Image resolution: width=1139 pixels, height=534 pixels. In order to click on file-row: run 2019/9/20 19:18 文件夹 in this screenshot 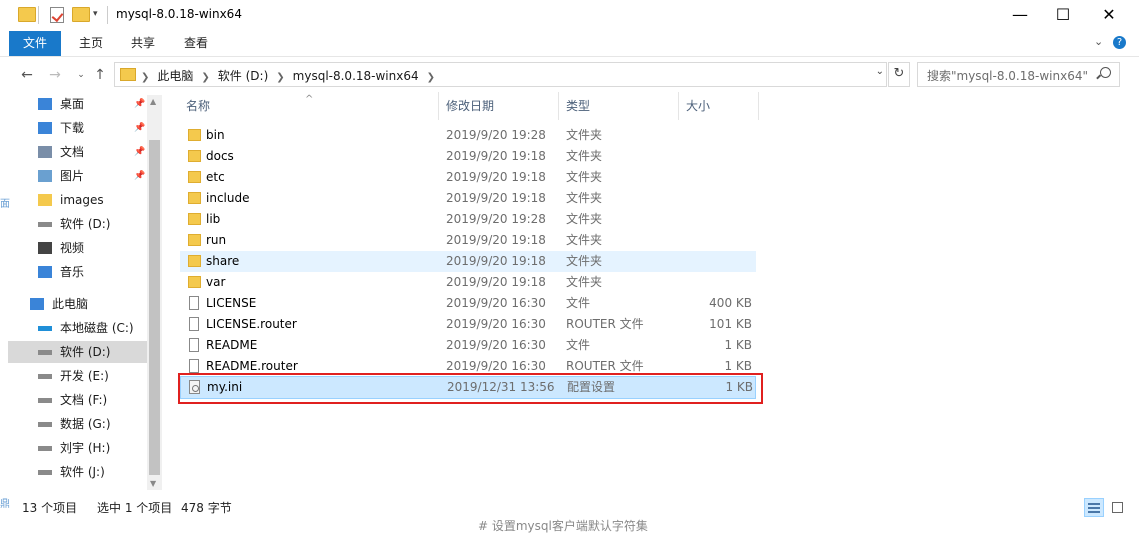, I will do `click(468, 240)`.